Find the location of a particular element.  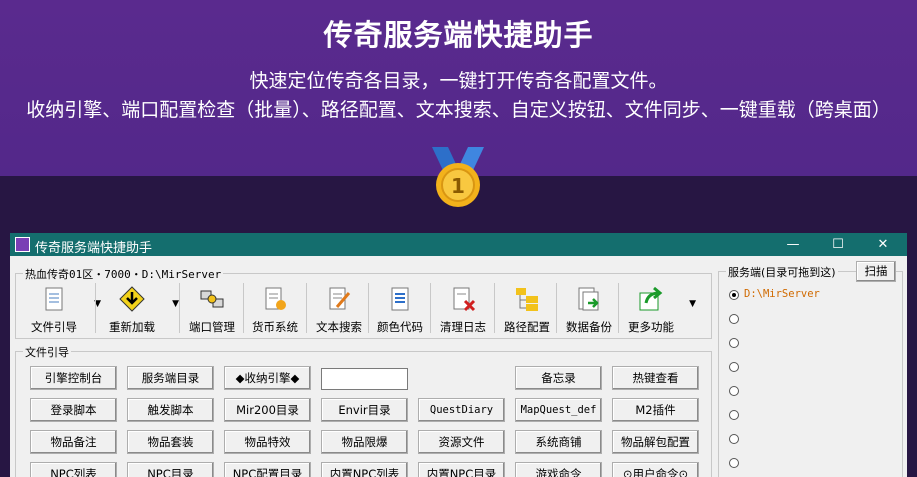

toolbar-file-button: 文件引导 ▼ is located at coordinates (62, 308).